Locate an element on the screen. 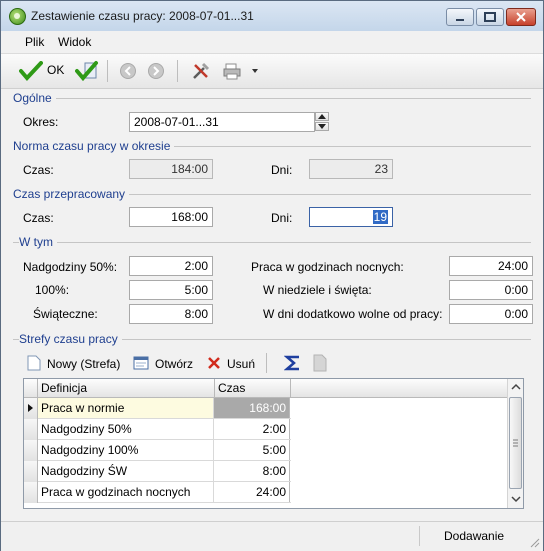 Image resolution: width=544 pixels, height=551 pixels. current-row-arrow-icon is located at coordinates (30, 408).